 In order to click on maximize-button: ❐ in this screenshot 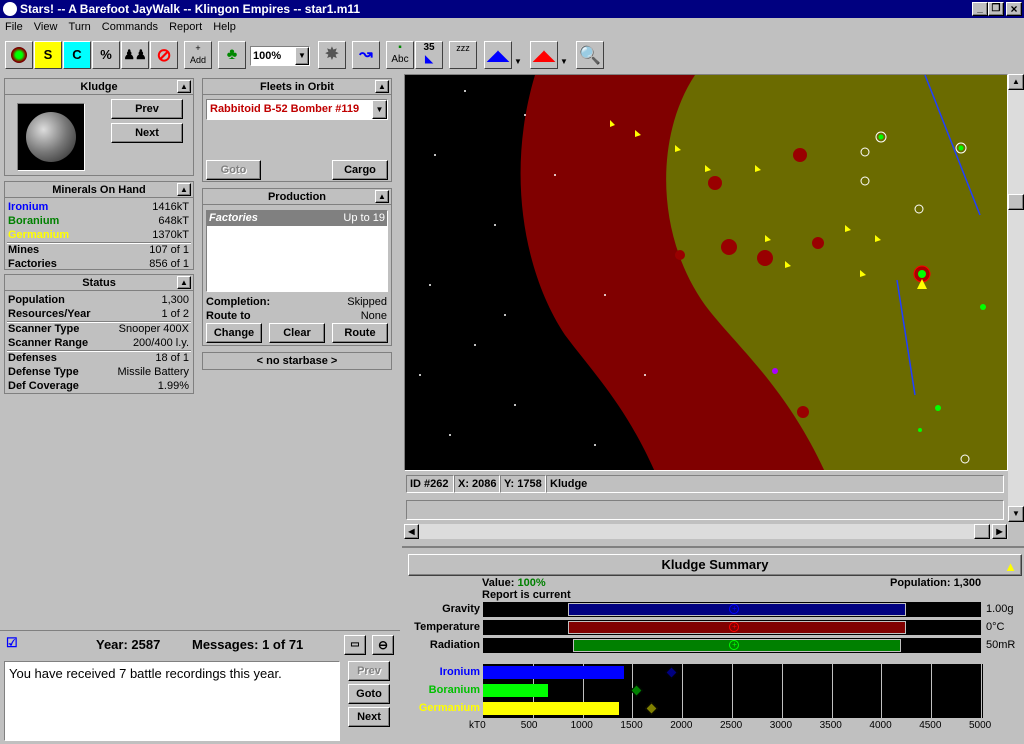, I will do `click(996, 9)`.